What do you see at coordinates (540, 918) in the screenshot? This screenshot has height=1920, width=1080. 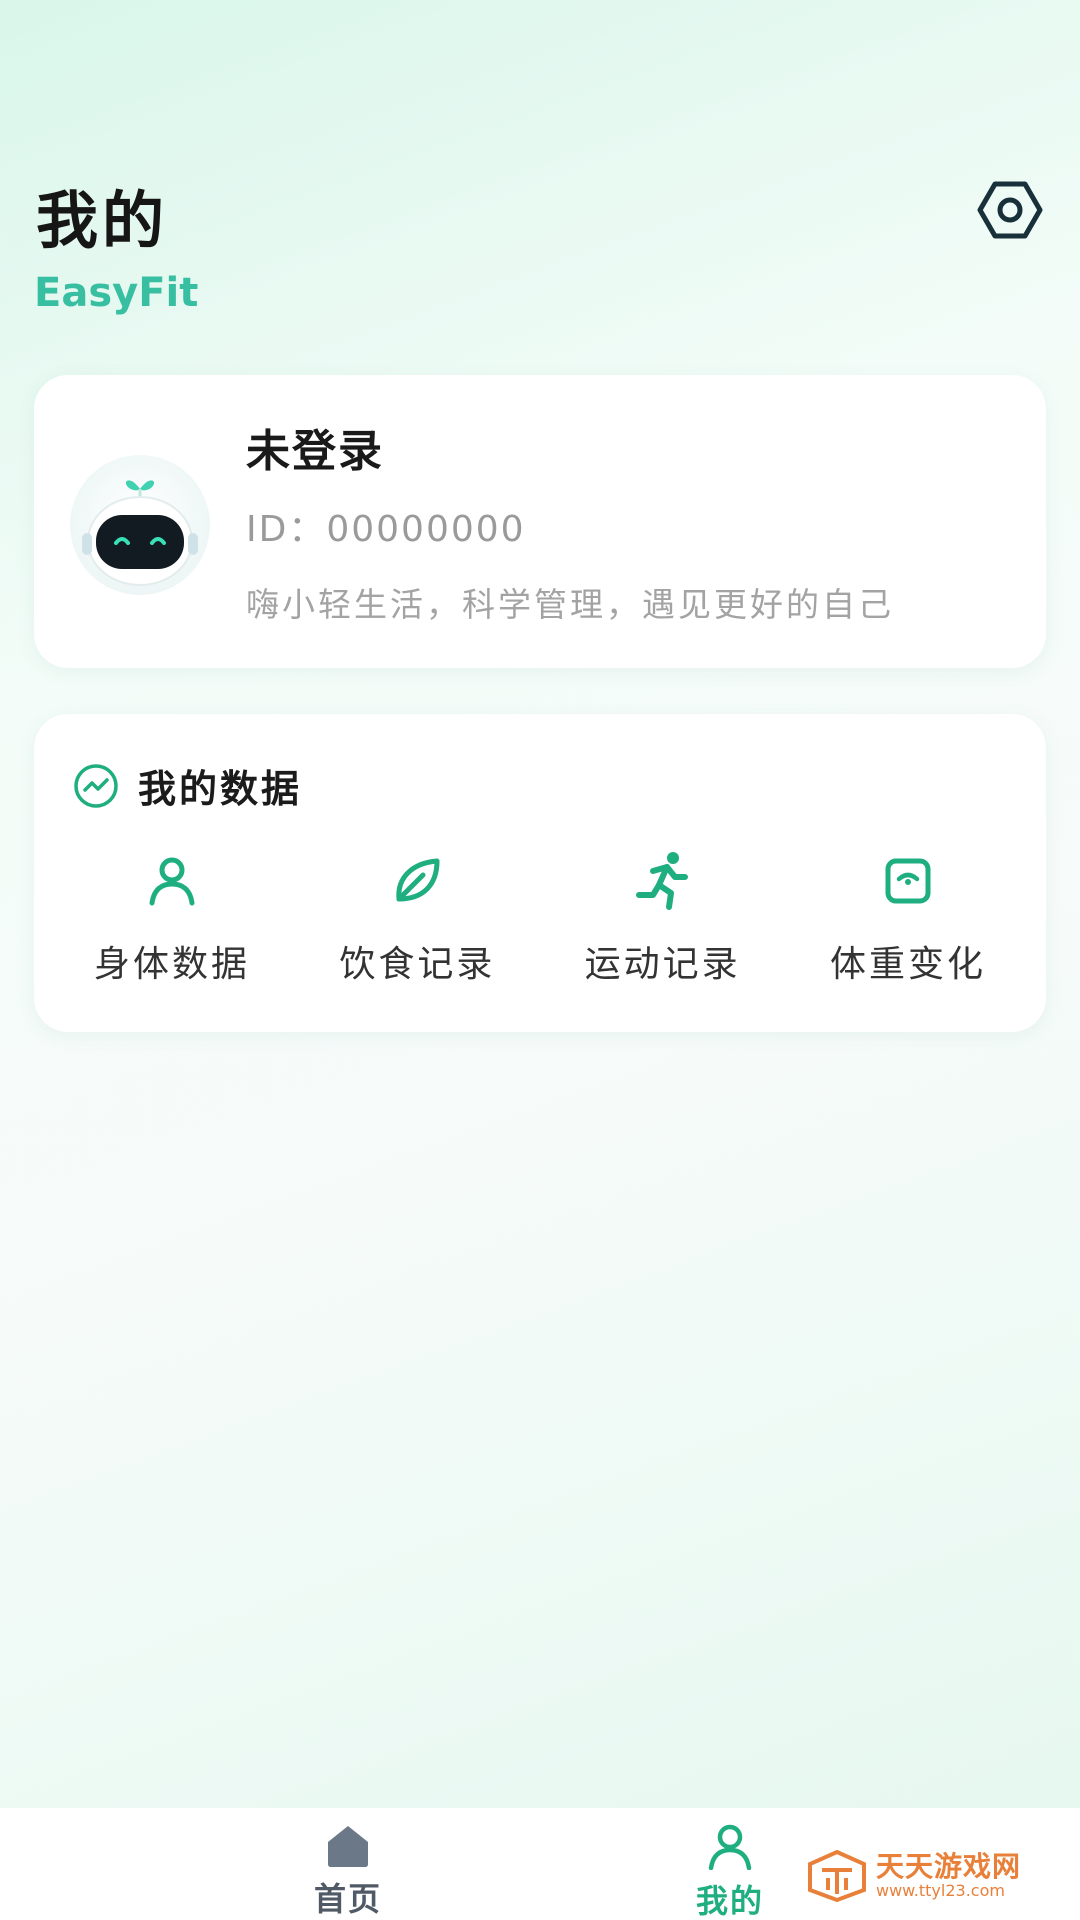 I see `my-data-grid: 身体数据 饮食记录 运动记录 体重变化` at bounding box center [540, 918].